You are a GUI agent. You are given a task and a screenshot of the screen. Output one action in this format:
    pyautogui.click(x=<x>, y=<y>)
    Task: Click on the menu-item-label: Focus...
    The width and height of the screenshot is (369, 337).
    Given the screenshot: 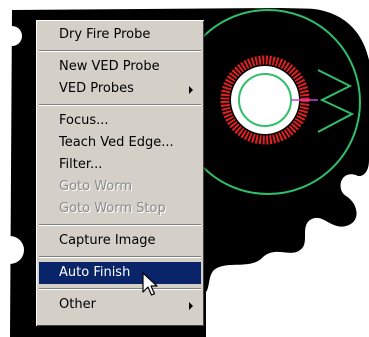 What is the action you would take?
    pyautogui.click(x=84, y=120)
    